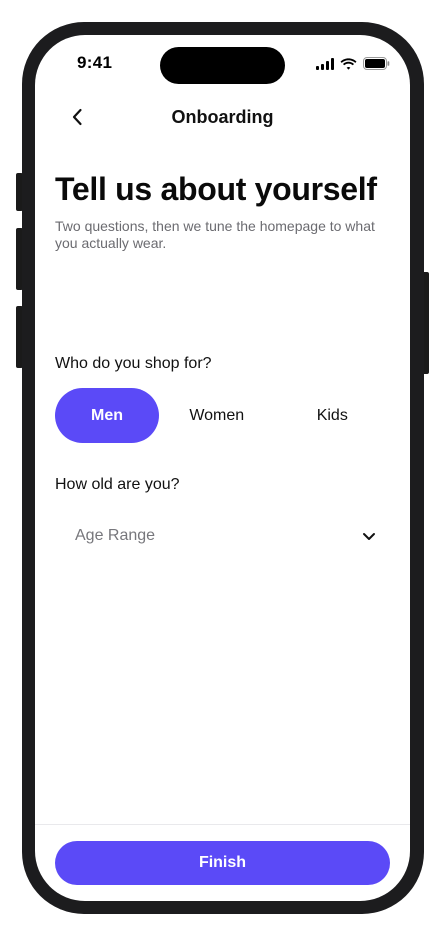  I want to click on shop-for-label: Who do you shop for?, so click(133, 363).